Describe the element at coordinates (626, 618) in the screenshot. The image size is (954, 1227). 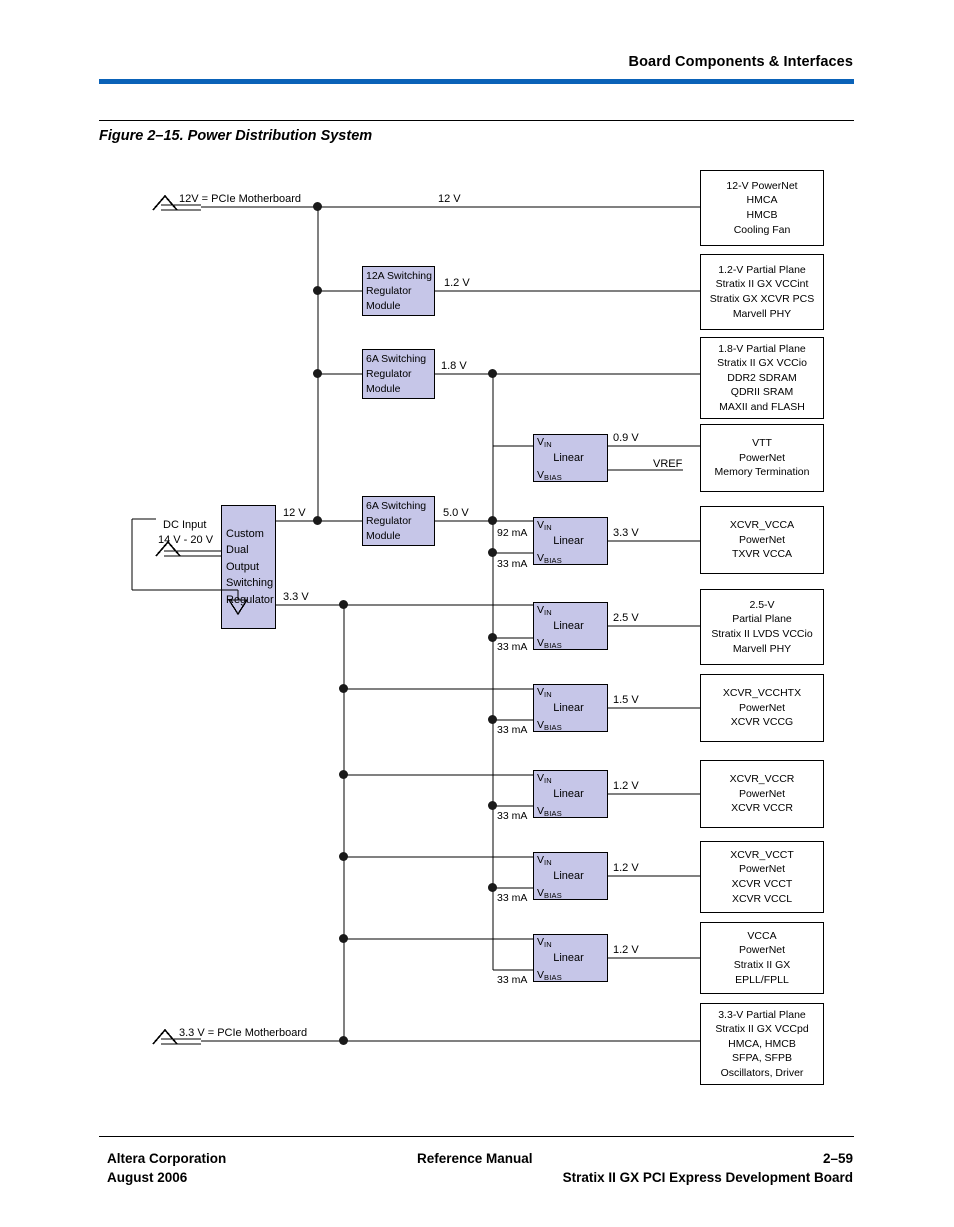
I see `output-label-2v5: 2.5 V` at that location.